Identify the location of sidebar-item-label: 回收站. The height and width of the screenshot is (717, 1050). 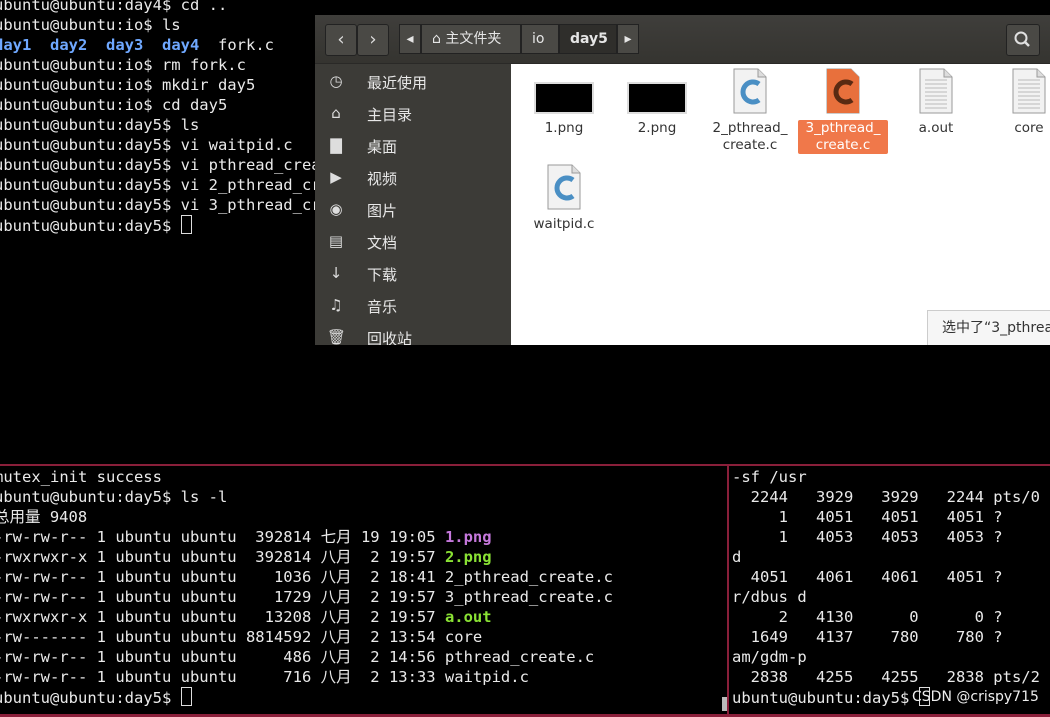
(390, 337).